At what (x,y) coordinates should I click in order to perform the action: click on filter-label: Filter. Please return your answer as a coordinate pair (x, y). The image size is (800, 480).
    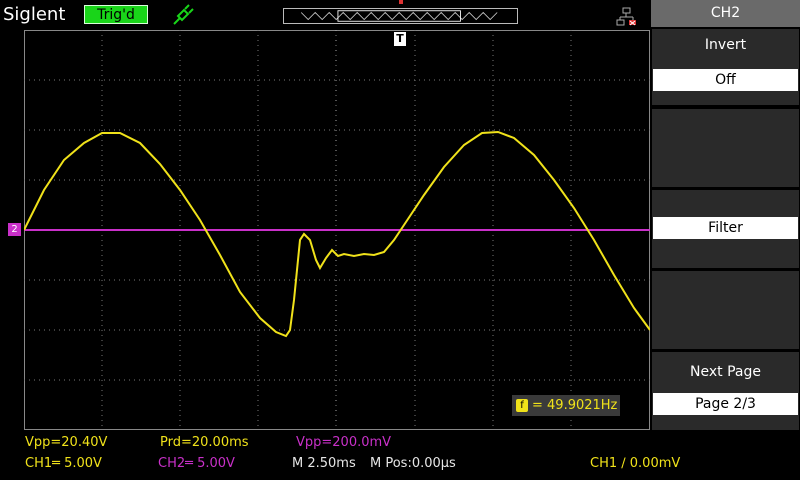
    Looking at the image, I should click on (725, 228).